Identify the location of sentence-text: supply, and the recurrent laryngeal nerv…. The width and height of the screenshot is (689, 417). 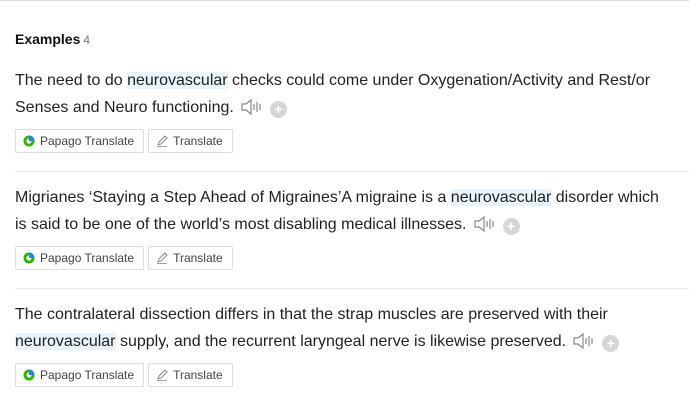
(341, 341).